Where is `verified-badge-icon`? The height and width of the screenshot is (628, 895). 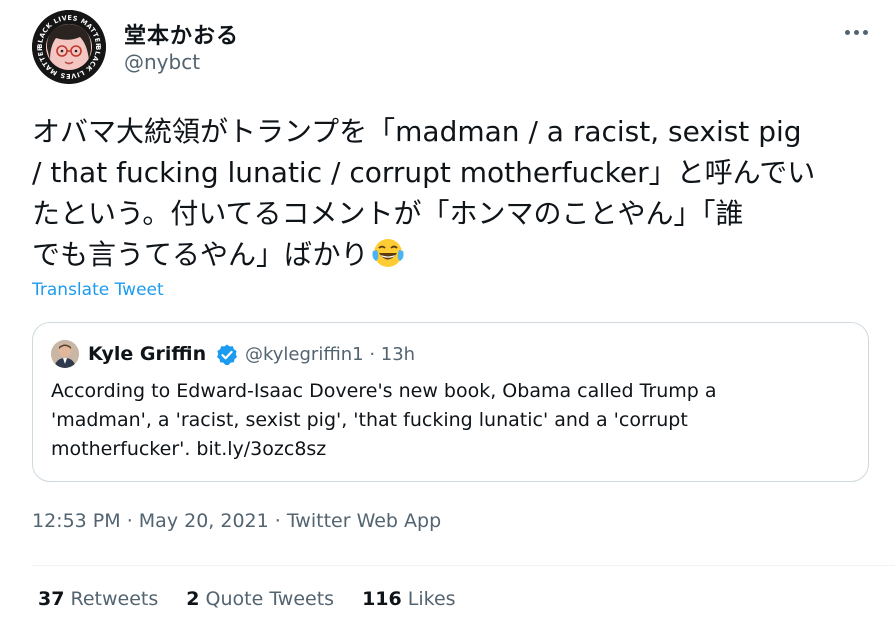 verified-badge-icon is located at coordinates (227, 355).